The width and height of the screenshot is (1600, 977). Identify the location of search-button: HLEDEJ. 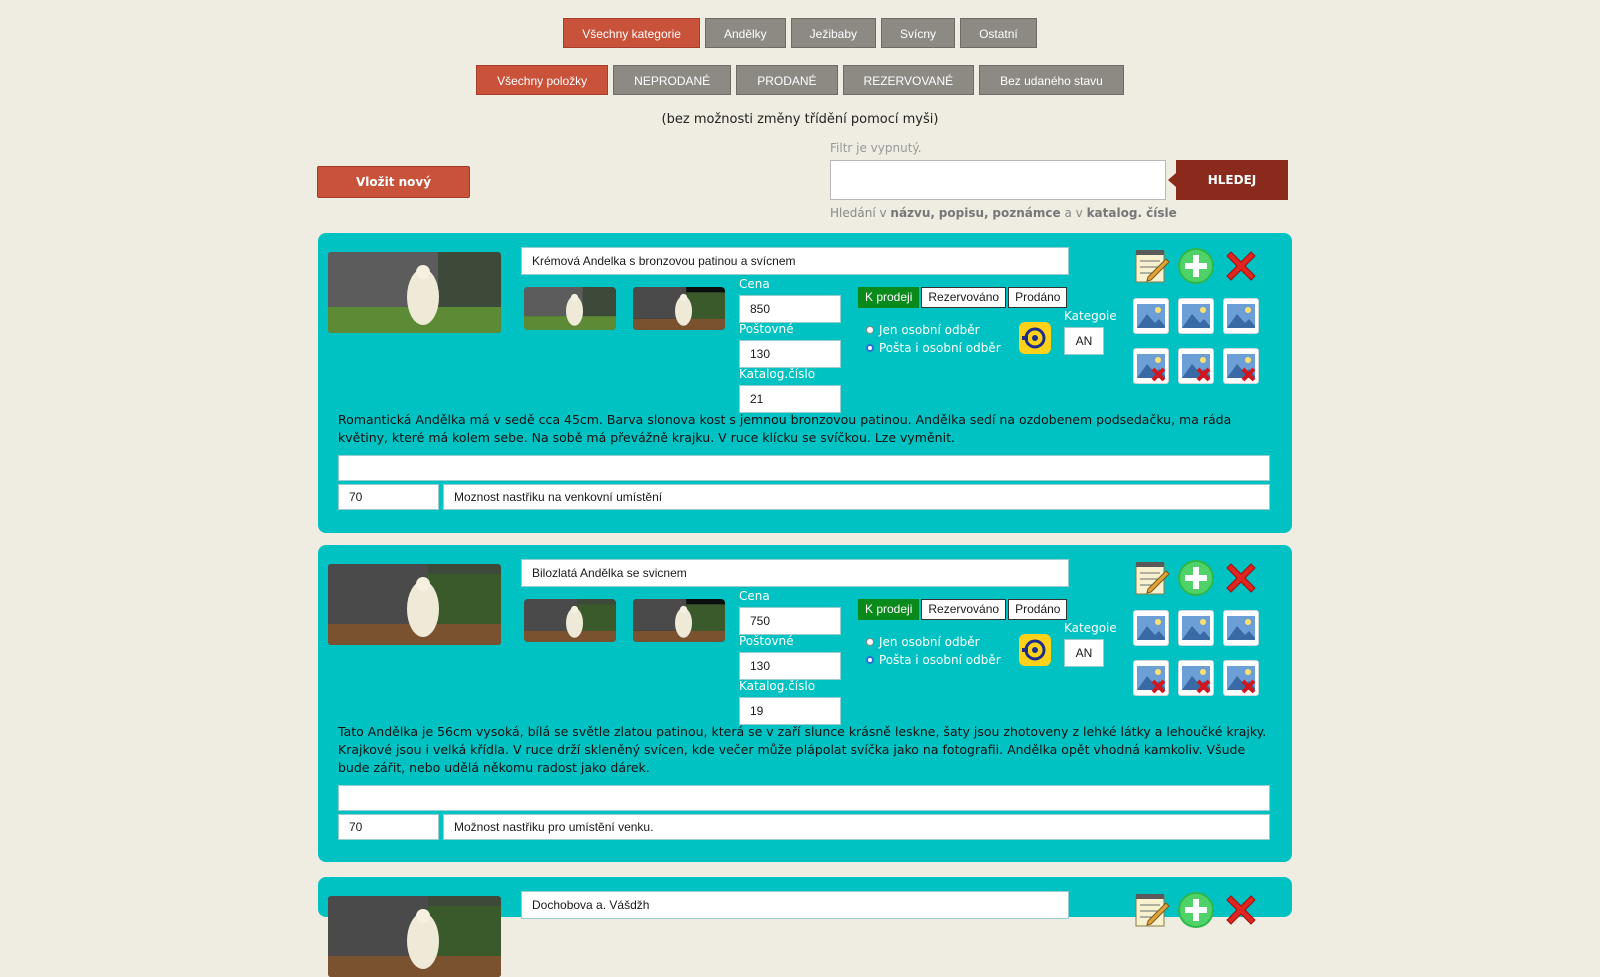
(1228, 180).